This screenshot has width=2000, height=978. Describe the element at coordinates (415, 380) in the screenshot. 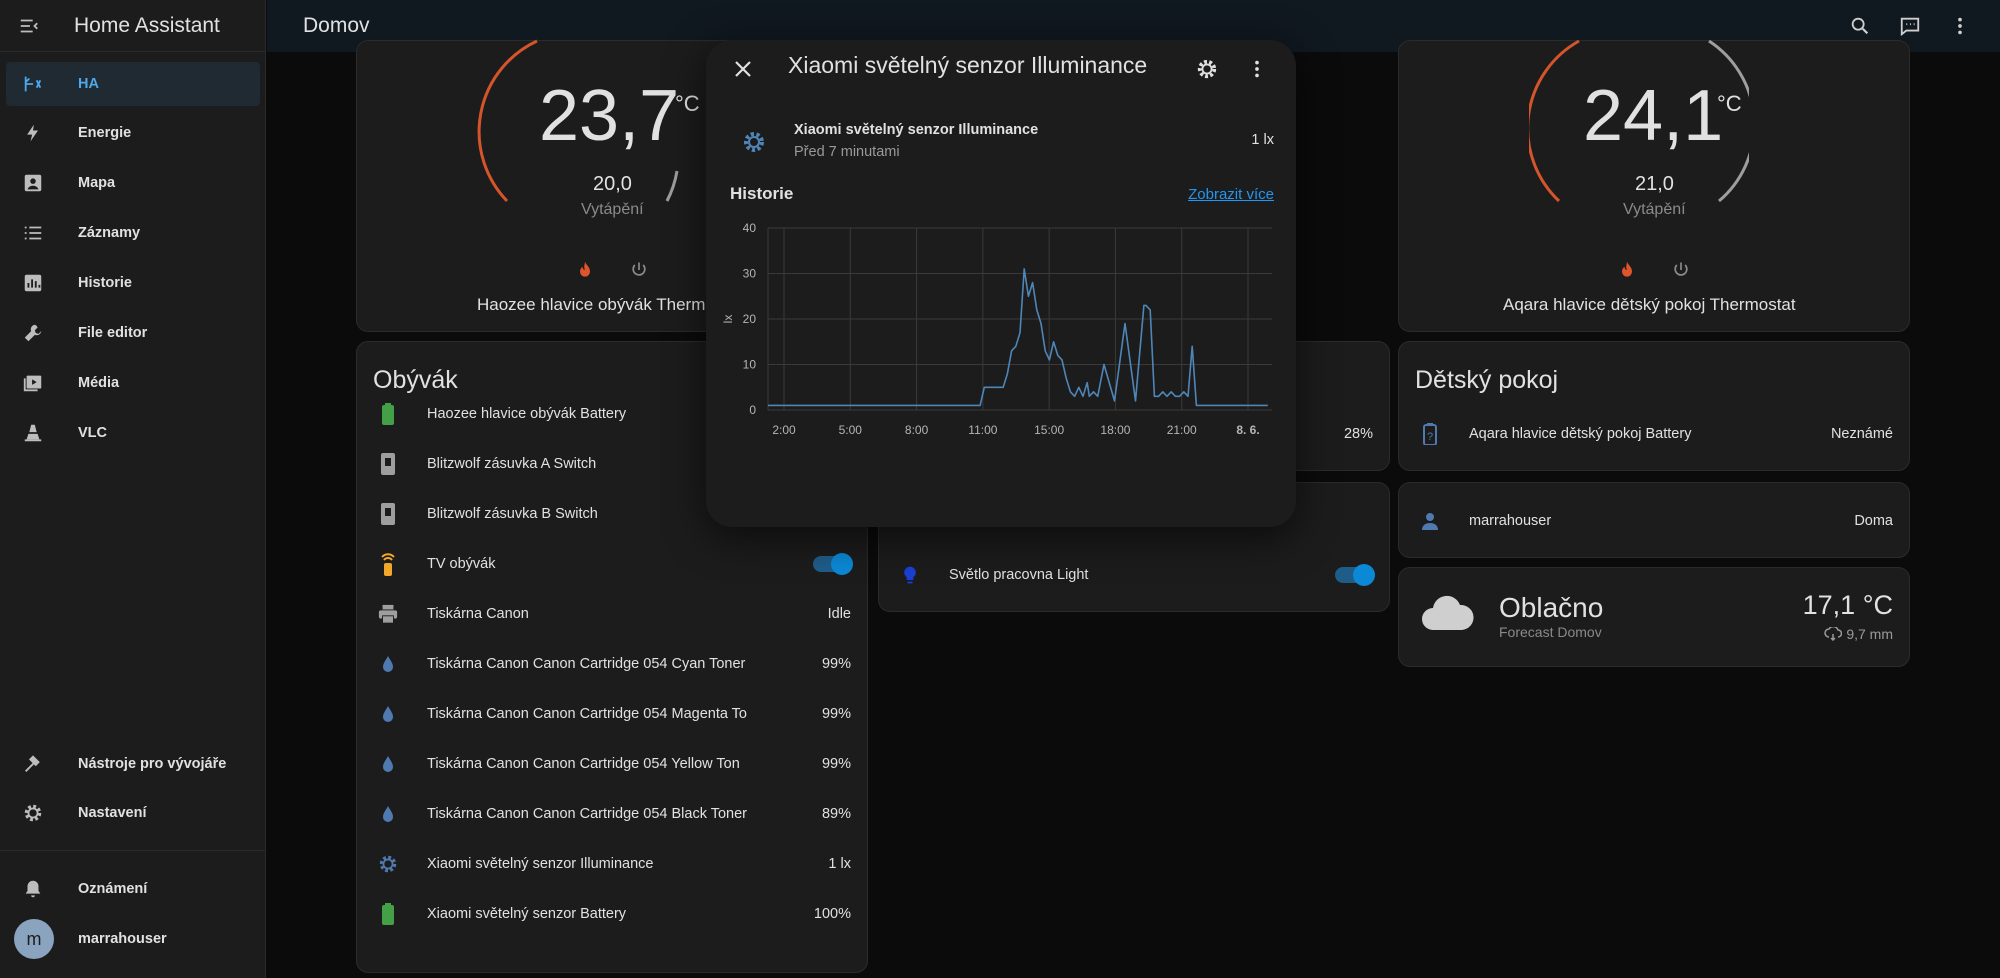

I see `card-title: Obývák` at that location.